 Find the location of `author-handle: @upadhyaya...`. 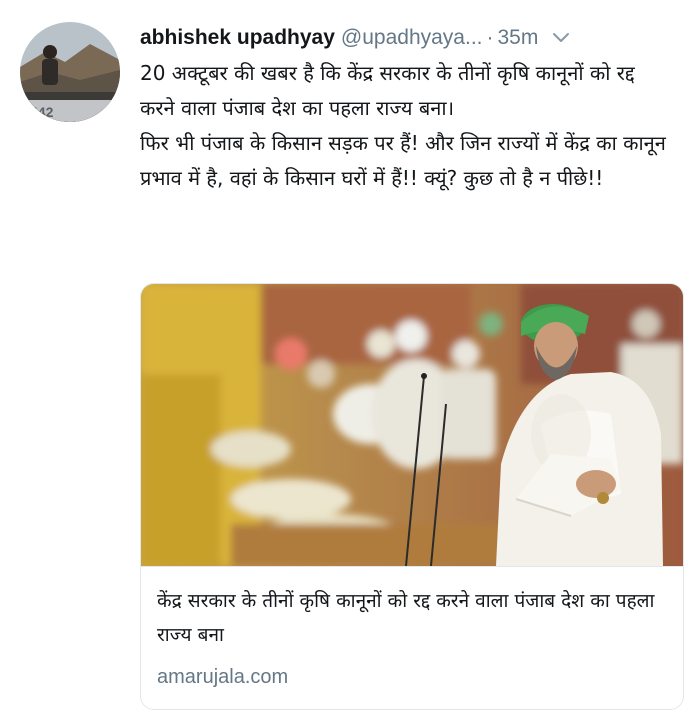

author-handle: @upadhyaya... is located at coordinates (412, 38).